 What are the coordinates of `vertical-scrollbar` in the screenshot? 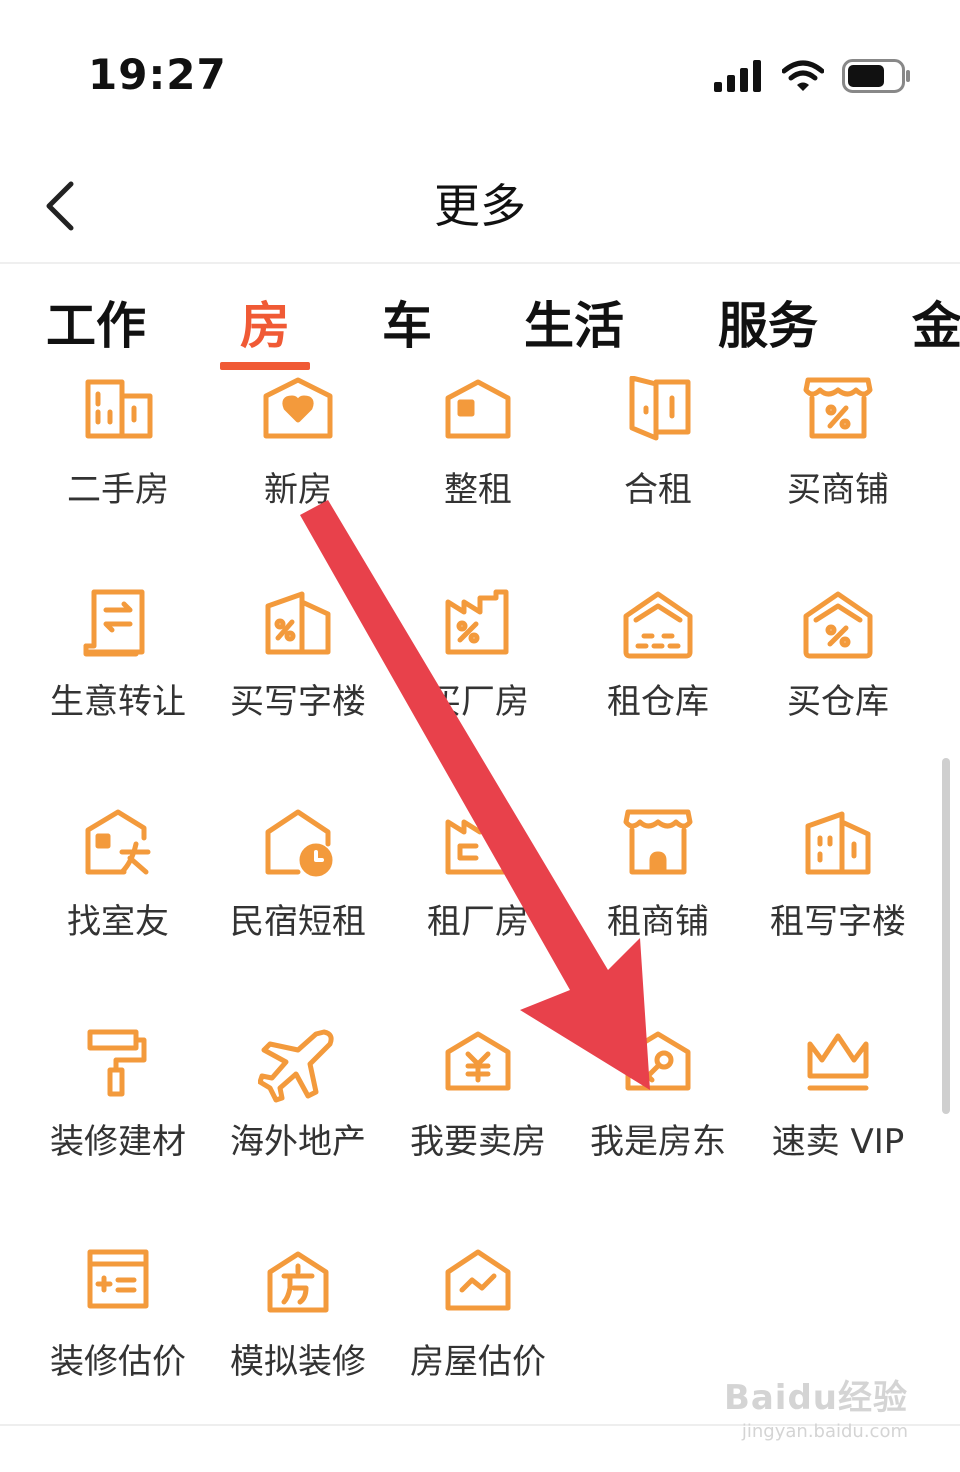 It's located at (946, 936).